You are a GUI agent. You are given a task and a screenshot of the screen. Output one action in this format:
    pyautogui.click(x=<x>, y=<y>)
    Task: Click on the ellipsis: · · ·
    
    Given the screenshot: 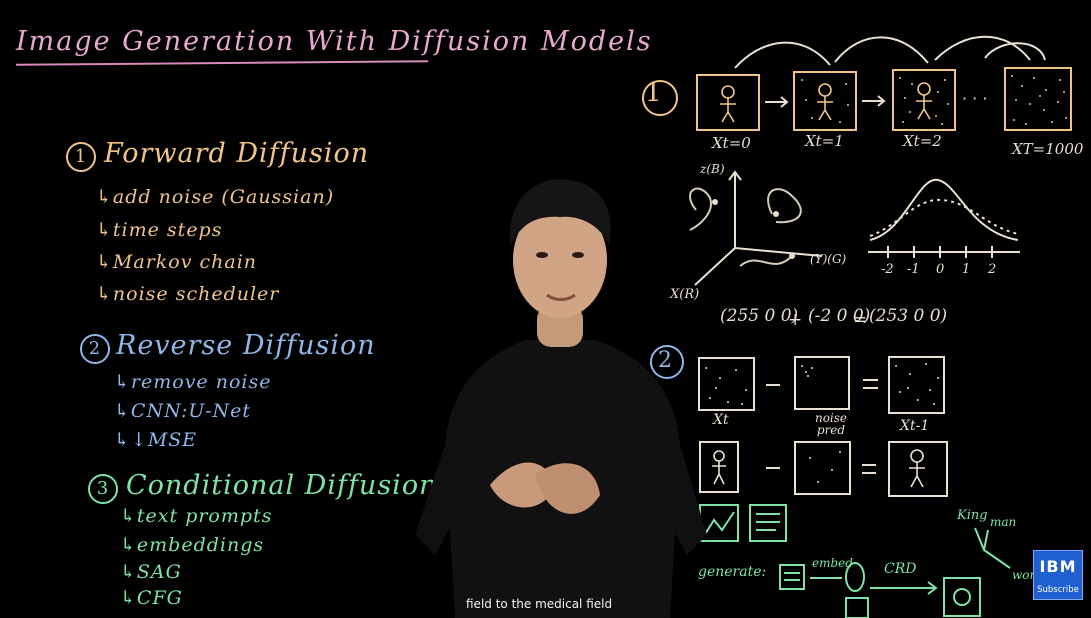 What is the action you would take?
    pyautogui.click(x=974, y=98)
    